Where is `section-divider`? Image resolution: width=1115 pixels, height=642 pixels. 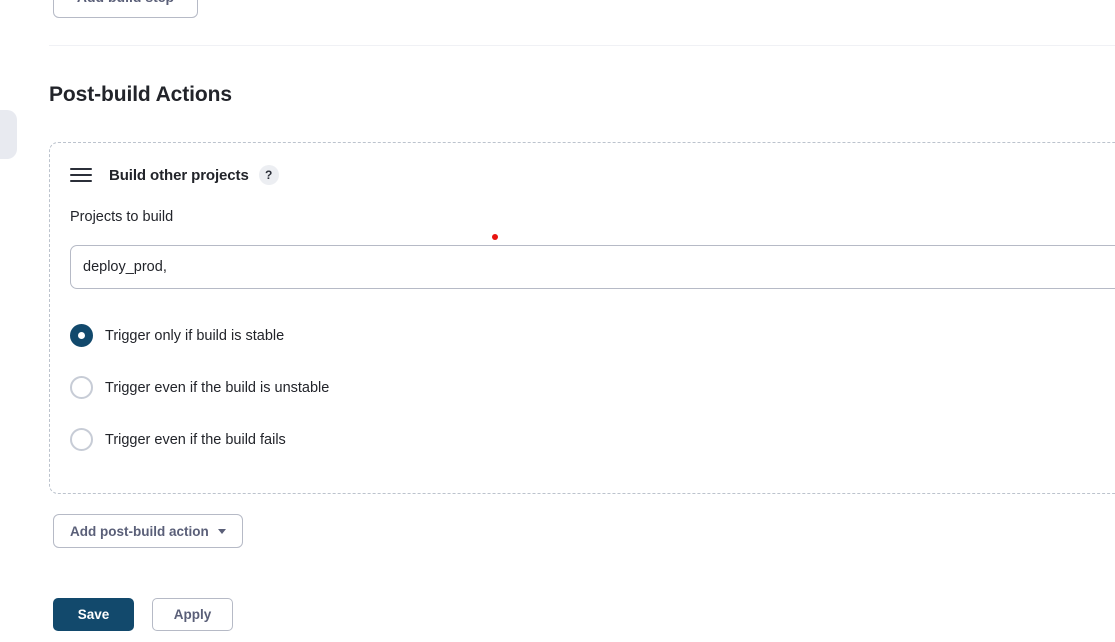 section-divider is located at coordinates (582, 45).